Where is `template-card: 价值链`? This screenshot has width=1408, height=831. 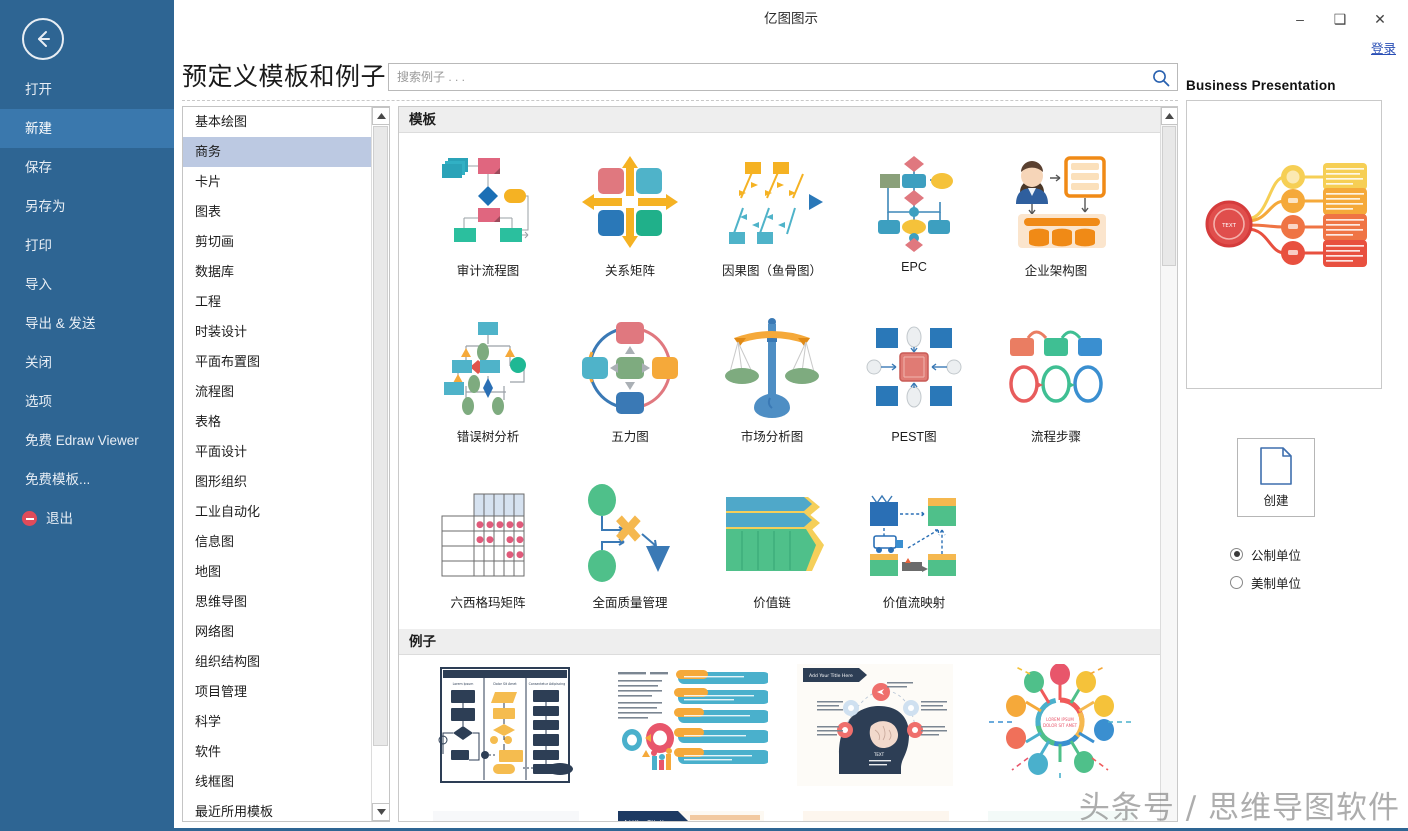 template-card: 价值链 is located at coordinates (772, 557).